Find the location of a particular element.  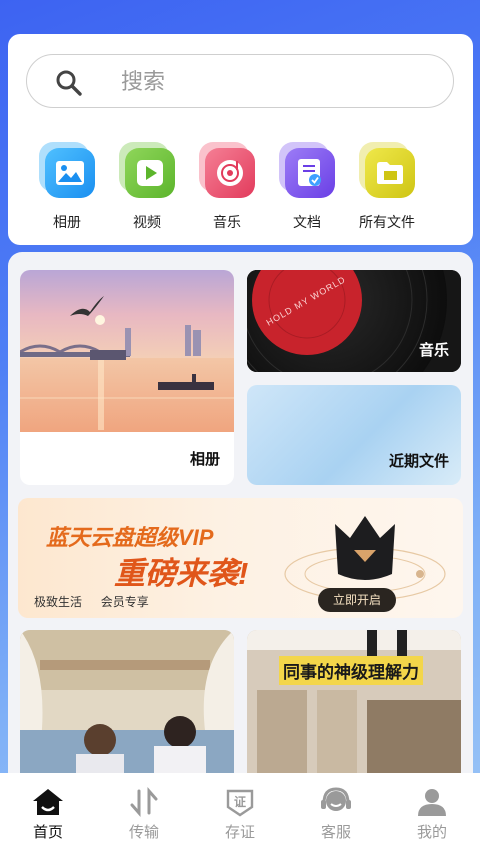

folder-icon is located at coordinates (390, 173).